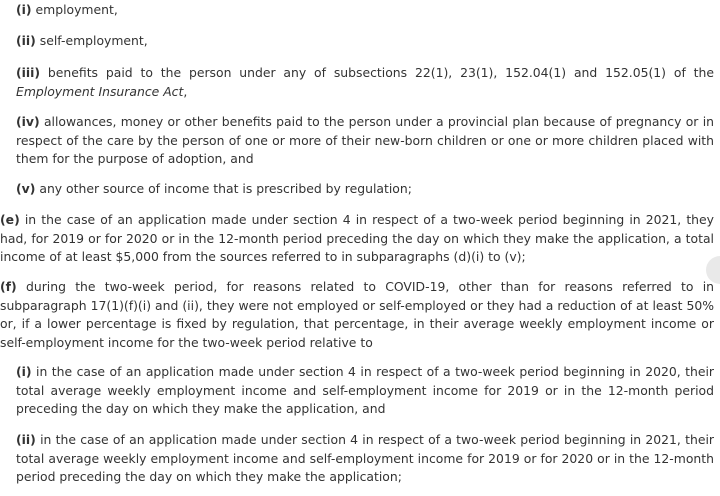  What do you see at coordinates (365, 10) in the screenshot?
I see `subparagraph-i-employment: (i) employment,` at bounding box center [365, 10].